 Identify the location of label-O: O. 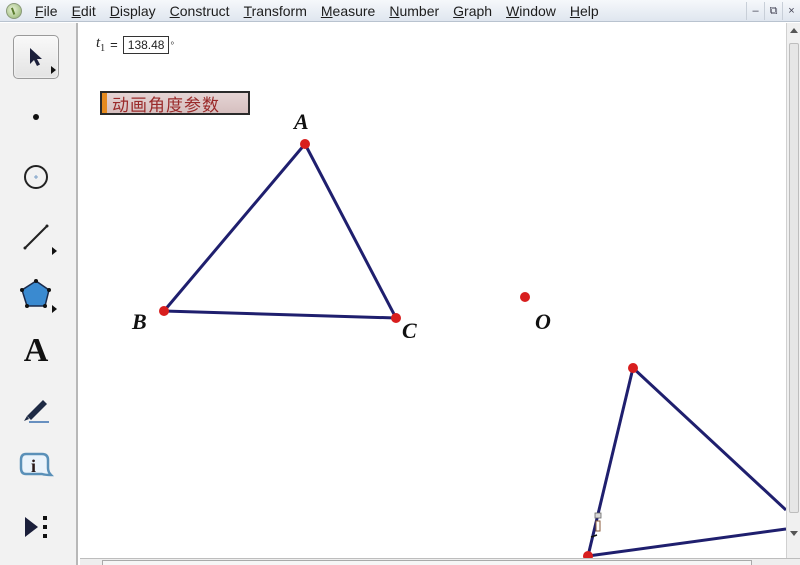
(543, 321).